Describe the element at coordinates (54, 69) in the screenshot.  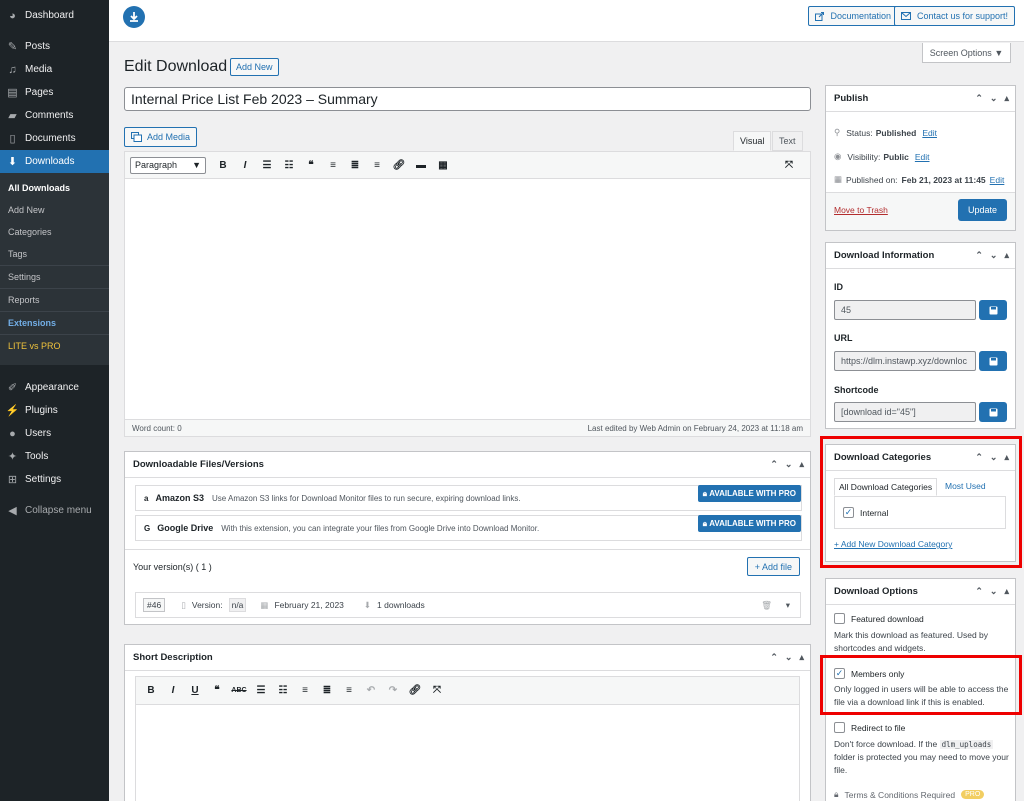
I see `menu-media: ♫ Media` at that location.